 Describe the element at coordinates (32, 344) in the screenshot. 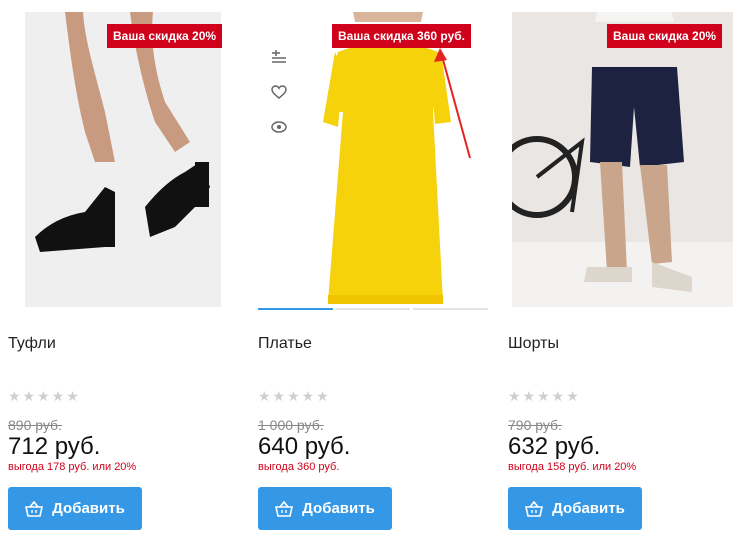

I see `product-title: Туфли` at that location.